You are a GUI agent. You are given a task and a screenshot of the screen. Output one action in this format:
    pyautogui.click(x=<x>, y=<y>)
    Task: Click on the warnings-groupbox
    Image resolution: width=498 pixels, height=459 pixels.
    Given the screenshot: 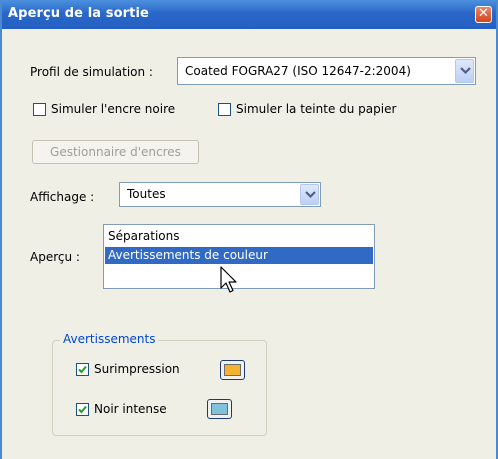 What is the action you would take?
    pyautogui.click(x=159, y=388)
    